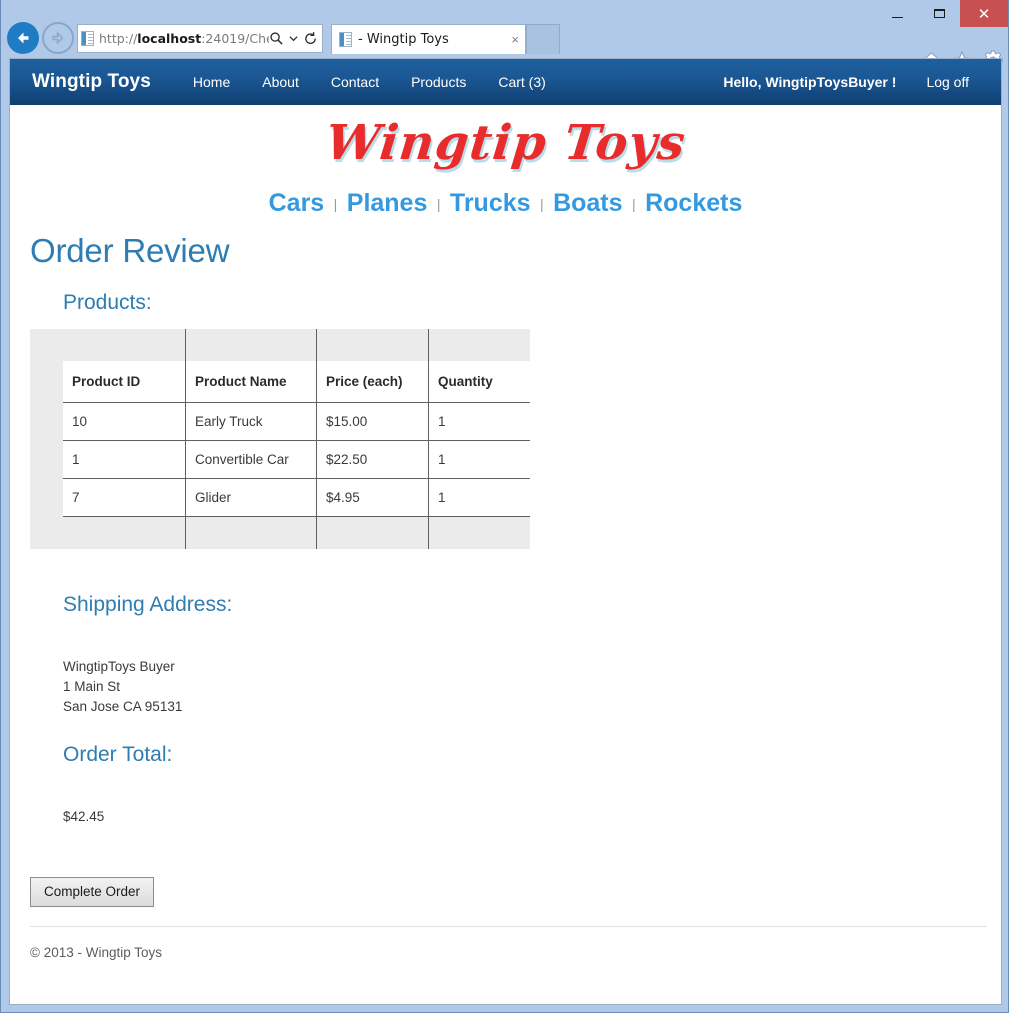 The height and width of the screenshot is (1013, 1009). I want to click on forward-button, so click(58, 38).